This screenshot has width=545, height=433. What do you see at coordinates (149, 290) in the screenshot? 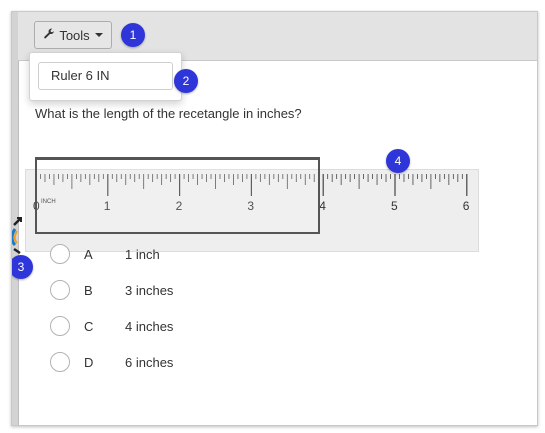
I see `option-text: 3 inches` at bounding box center [149, 290].